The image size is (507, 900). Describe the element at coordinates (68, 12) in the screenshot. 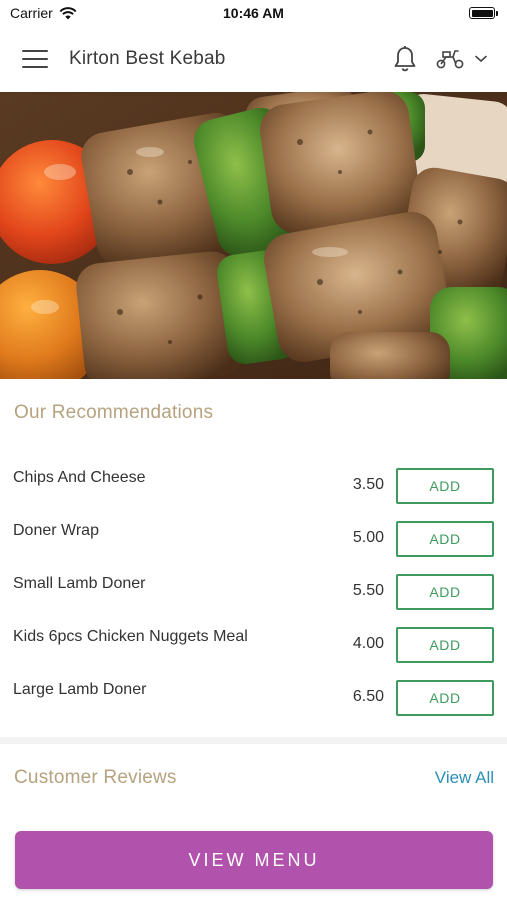

I see `wifi-icon` at that location.